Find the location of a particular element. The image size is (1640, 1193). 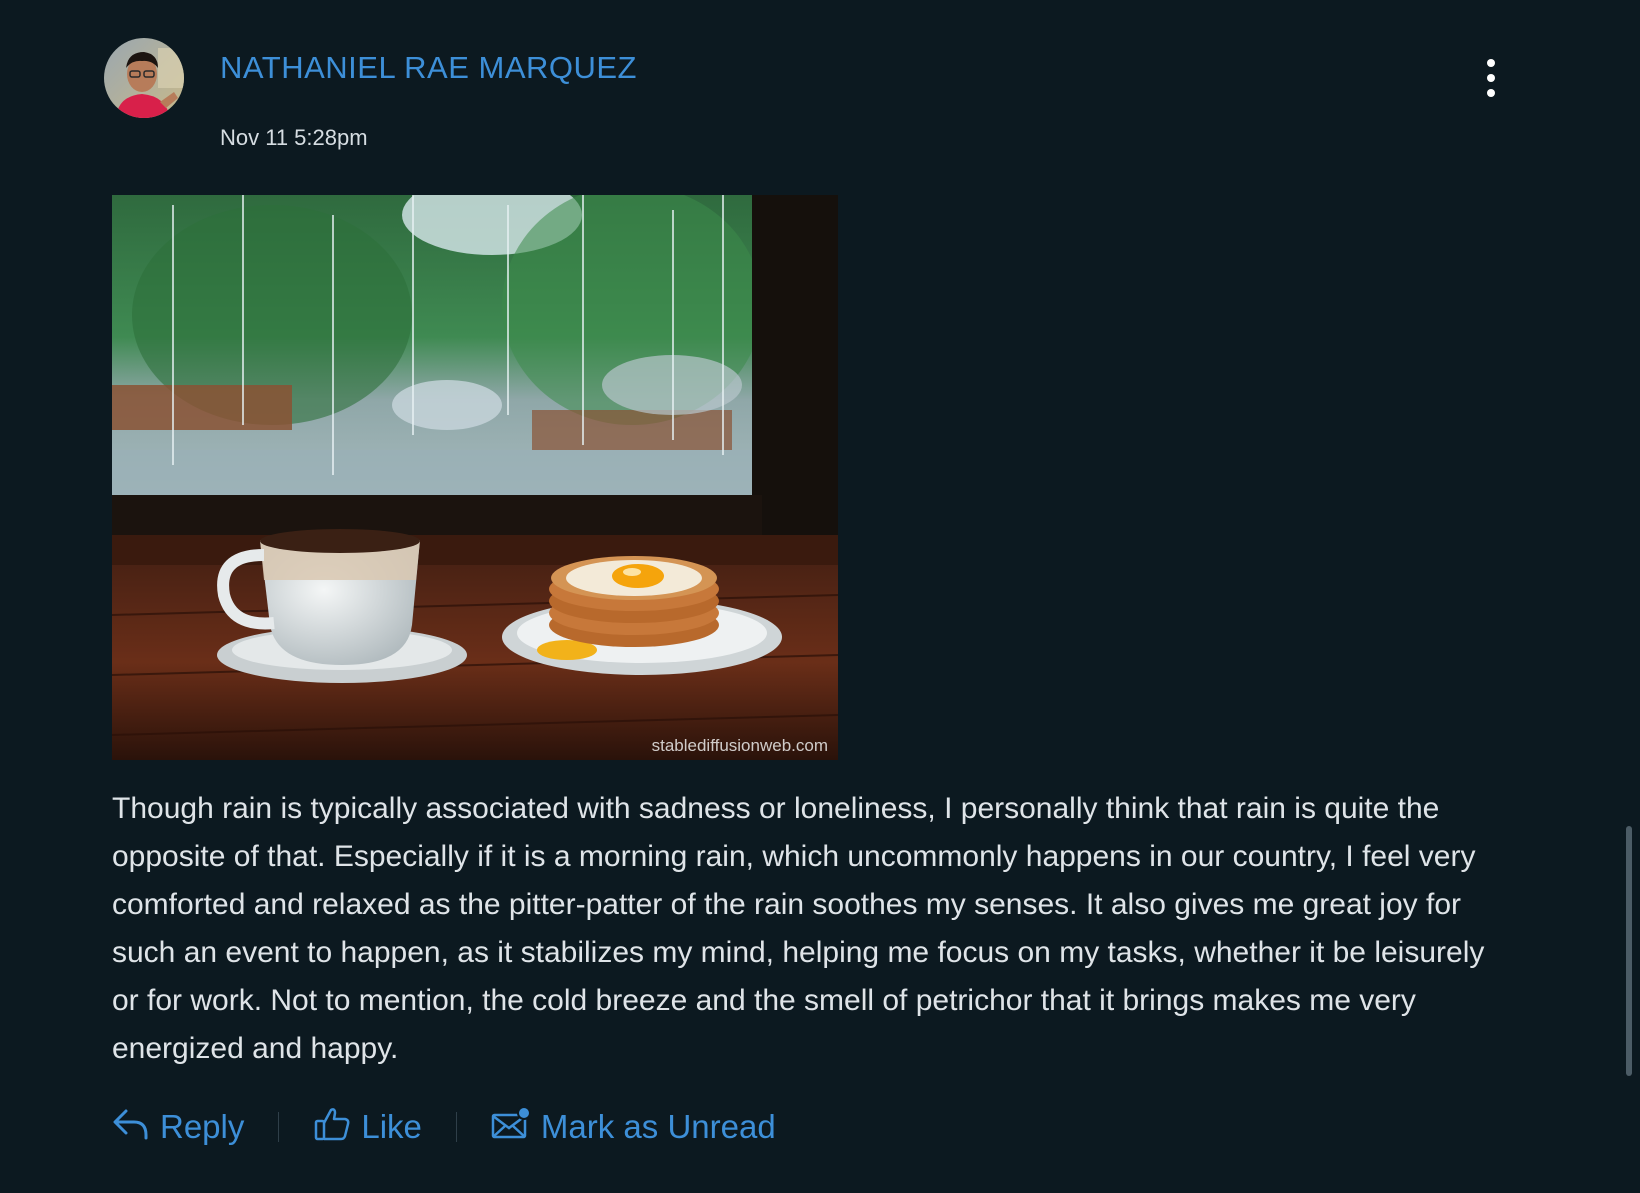

like-label: Like is located at coordinates (391, 1126).